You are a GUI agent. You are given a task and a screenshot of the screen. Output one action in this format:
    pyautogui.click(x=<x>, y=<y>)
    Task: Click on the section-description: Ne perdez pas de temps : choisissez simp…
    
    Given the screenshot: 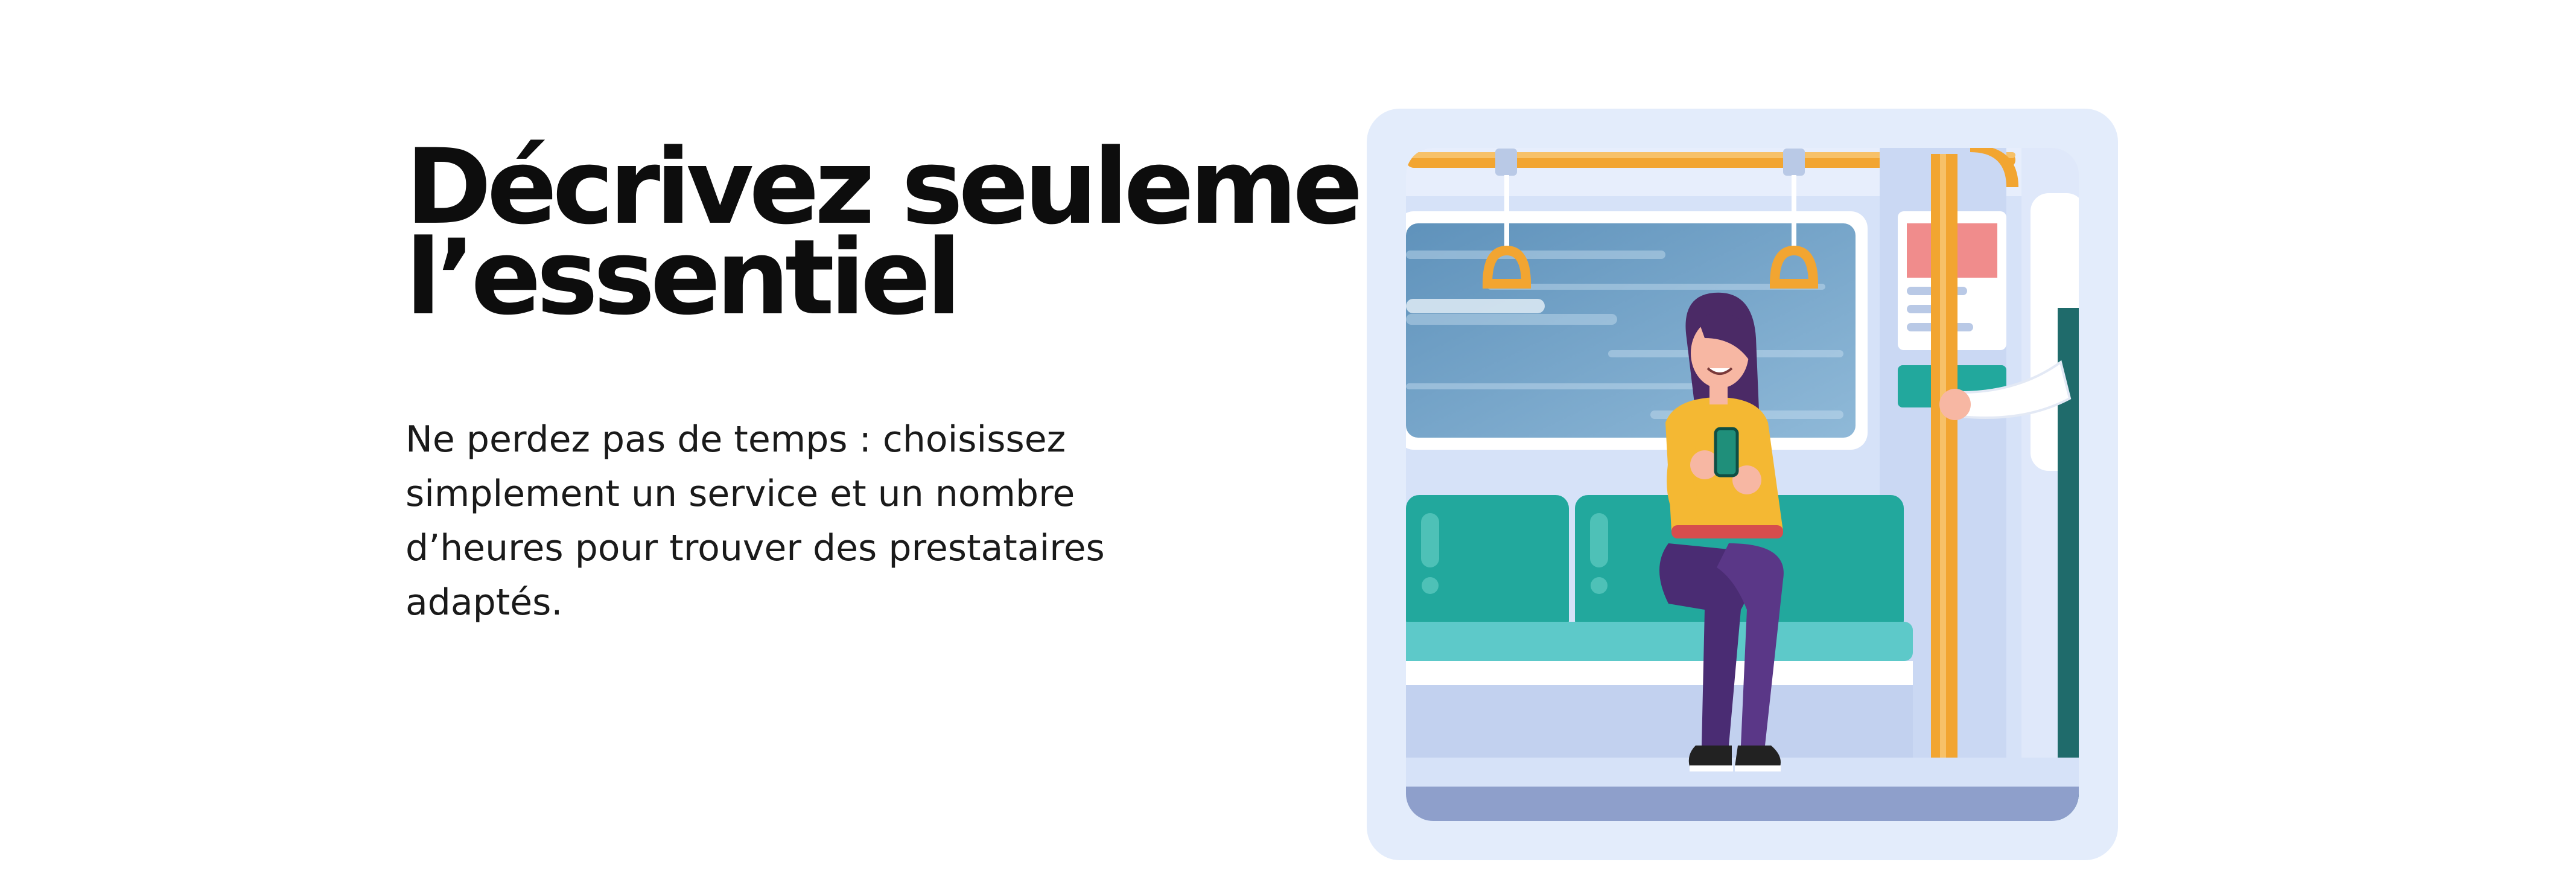 What is the action you would take?
    pyautogui.click(x=755, y=521)
    